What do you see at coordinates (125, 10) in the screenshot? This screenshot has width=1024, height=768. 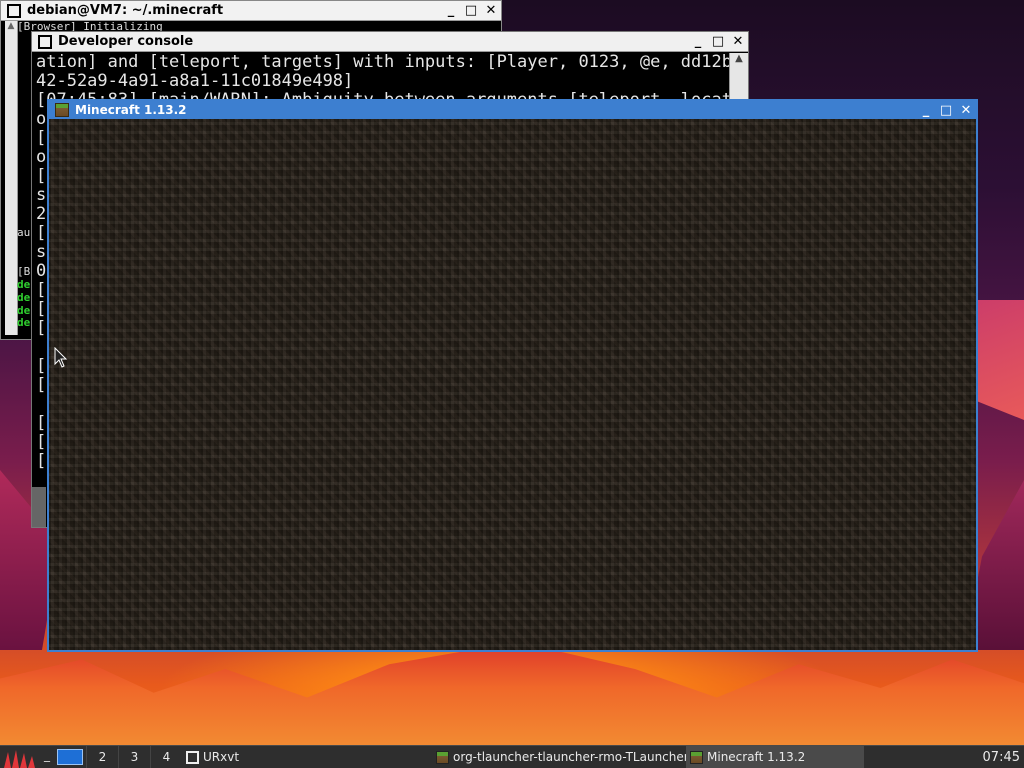 I see `urxvt-title: debian@VM7: ~/.minecraft` at bounding box center [125, 10].